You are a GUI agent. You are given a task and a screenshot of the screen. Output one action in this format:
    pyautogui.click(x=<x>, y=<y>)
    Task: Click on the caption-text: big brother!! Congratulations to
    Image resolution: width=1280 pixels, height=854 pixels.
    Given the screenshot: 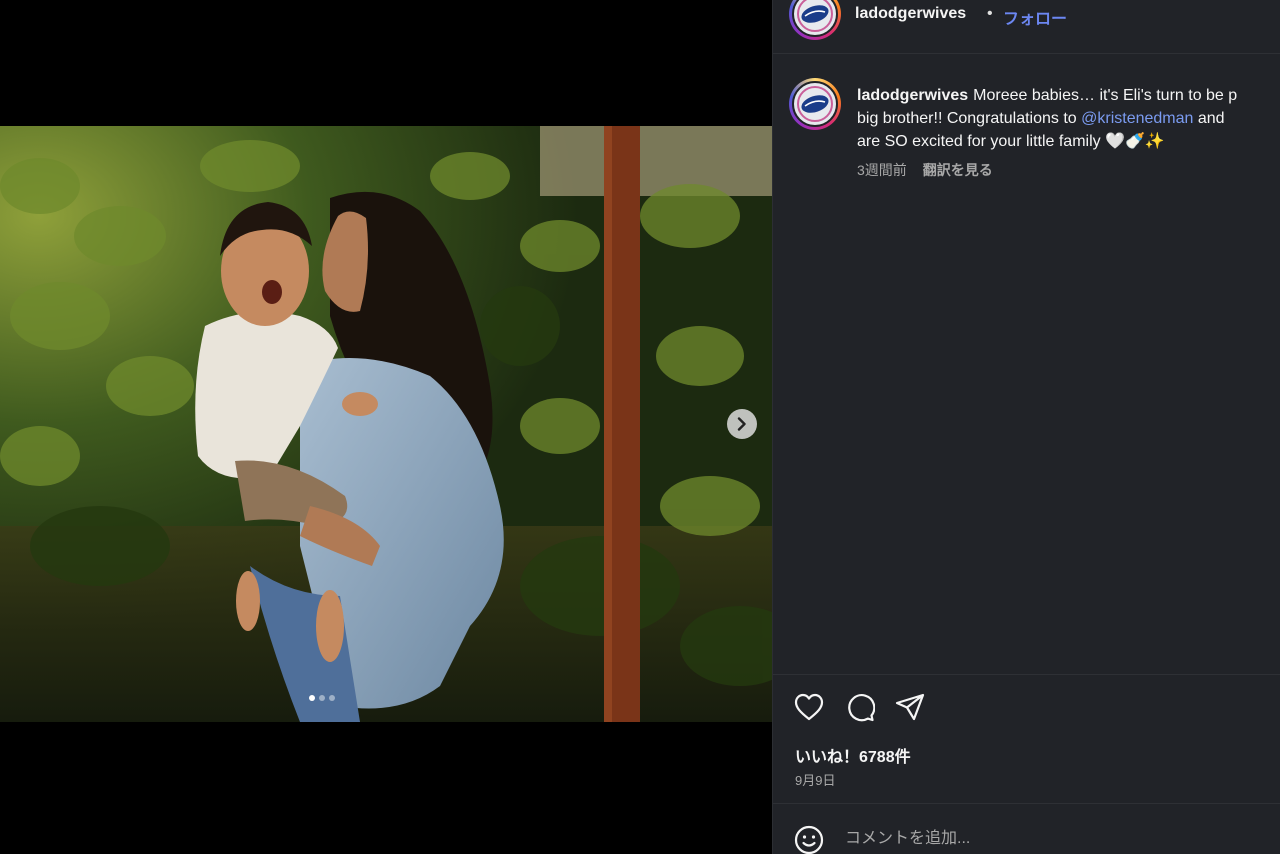 What is the action you would take?
    pyautogui.click(x=969, y=118)
    